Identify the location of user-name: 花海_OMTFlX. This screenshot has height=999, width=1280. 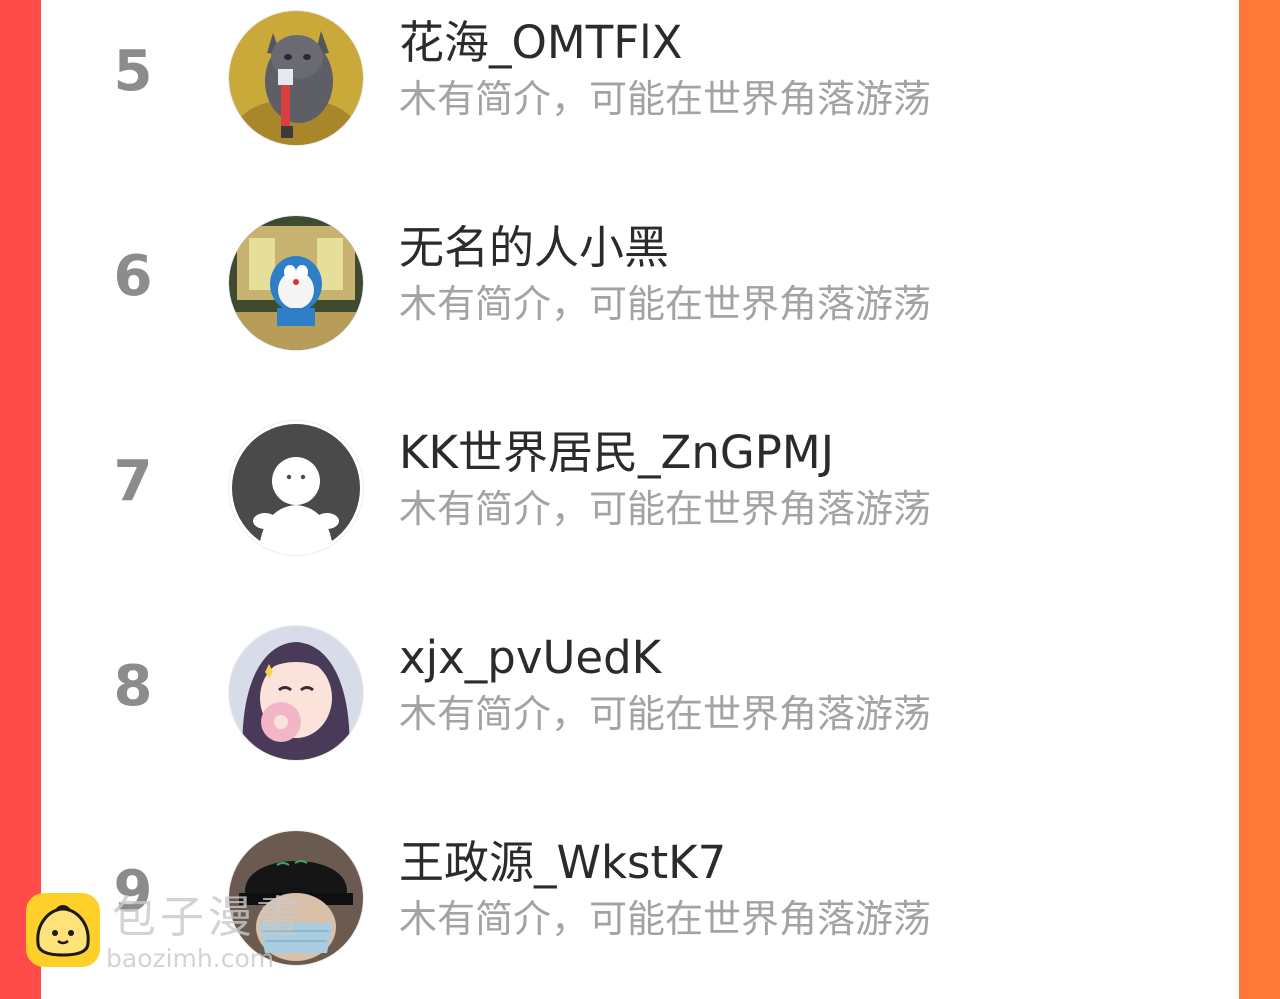
(540, 43).